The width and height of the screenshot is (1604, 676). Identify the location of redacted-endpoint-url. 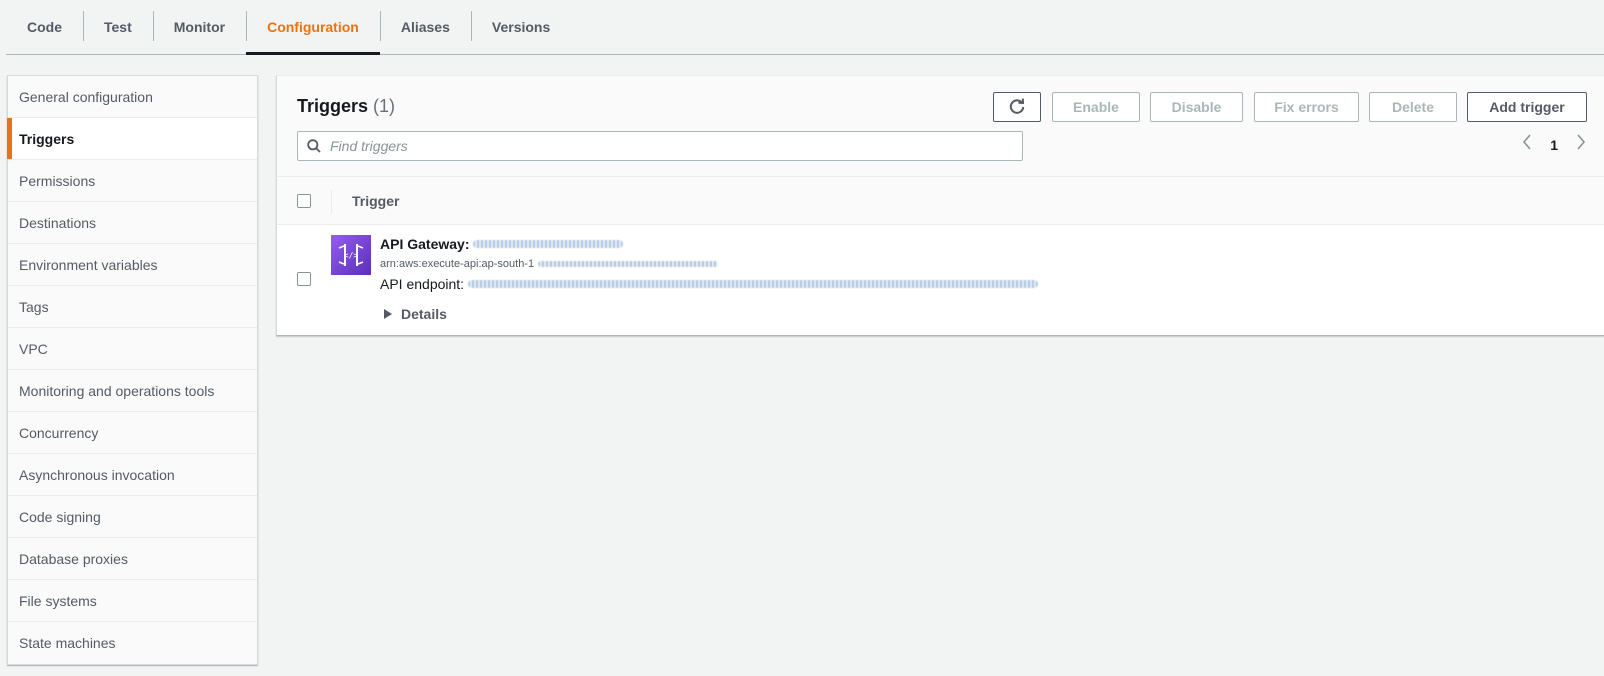
(753, 284).